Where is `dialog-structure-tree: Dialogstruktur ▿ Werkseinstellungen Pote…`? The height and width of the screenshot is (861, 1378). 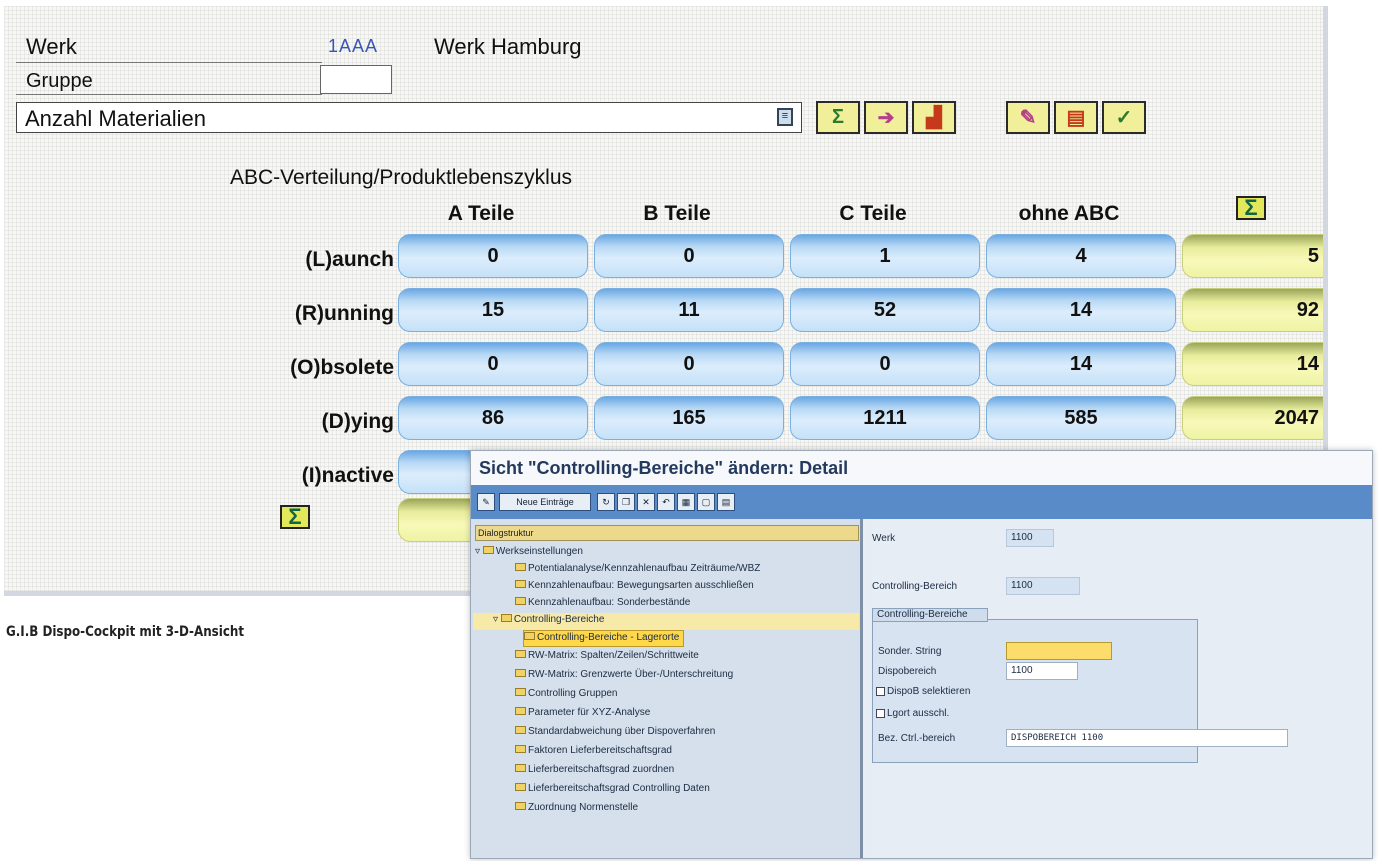 dialog-structure-tree: Dialogstruktur ▿ Werkseinstellungen Pote… is located at coordinates (667, 688).